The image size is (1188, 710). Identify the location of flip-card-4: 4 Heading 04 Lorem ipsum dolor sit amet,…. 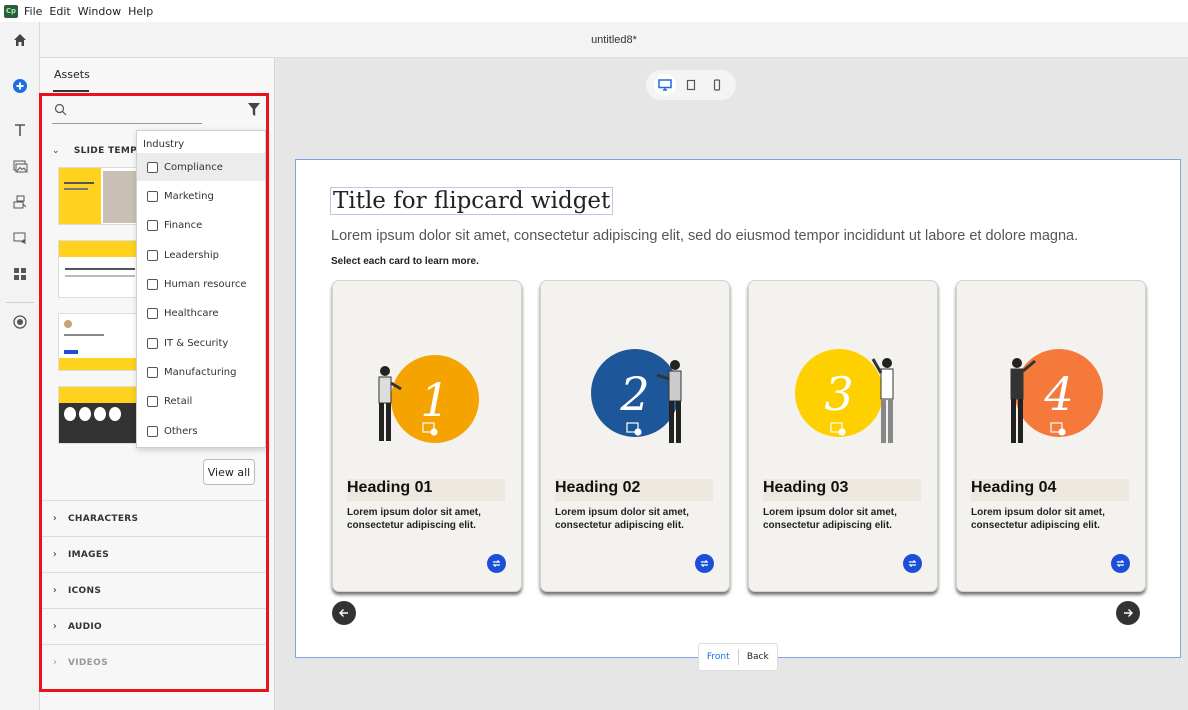
(1051, 436).